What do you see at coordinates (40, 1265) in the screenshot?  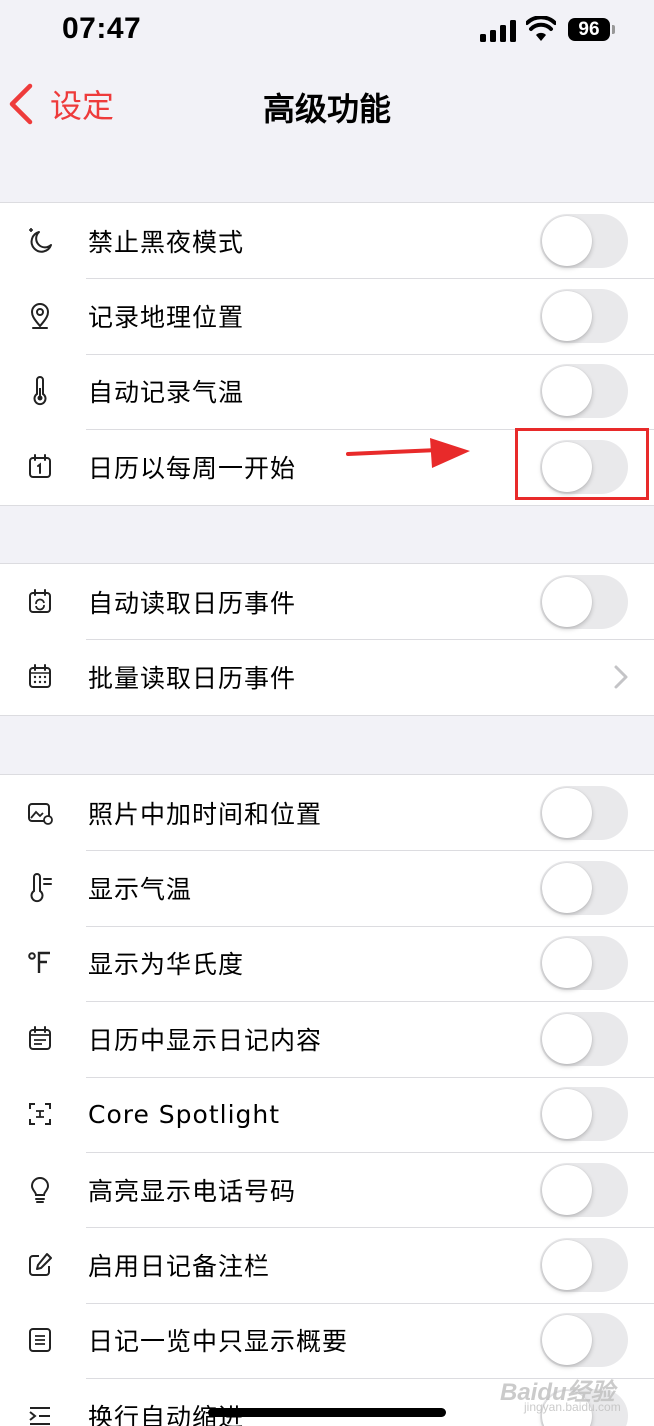 I see `edit-note-icon` at bounding box center [40, 1265].